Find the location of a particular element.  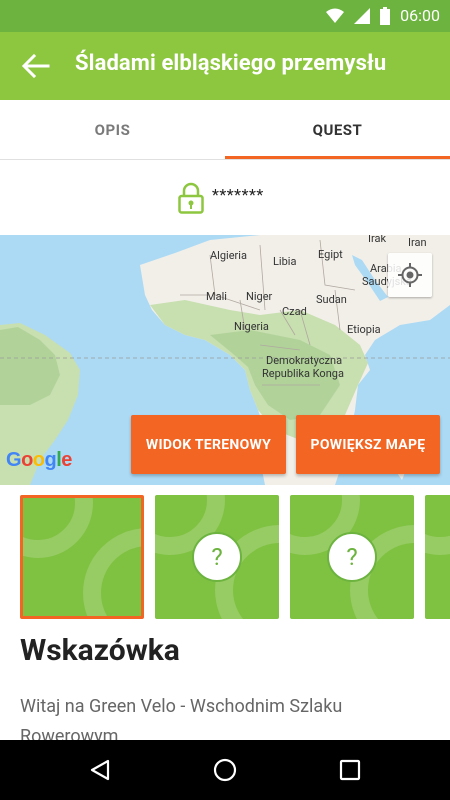

my-location-button is located at coordinates (410, 275).